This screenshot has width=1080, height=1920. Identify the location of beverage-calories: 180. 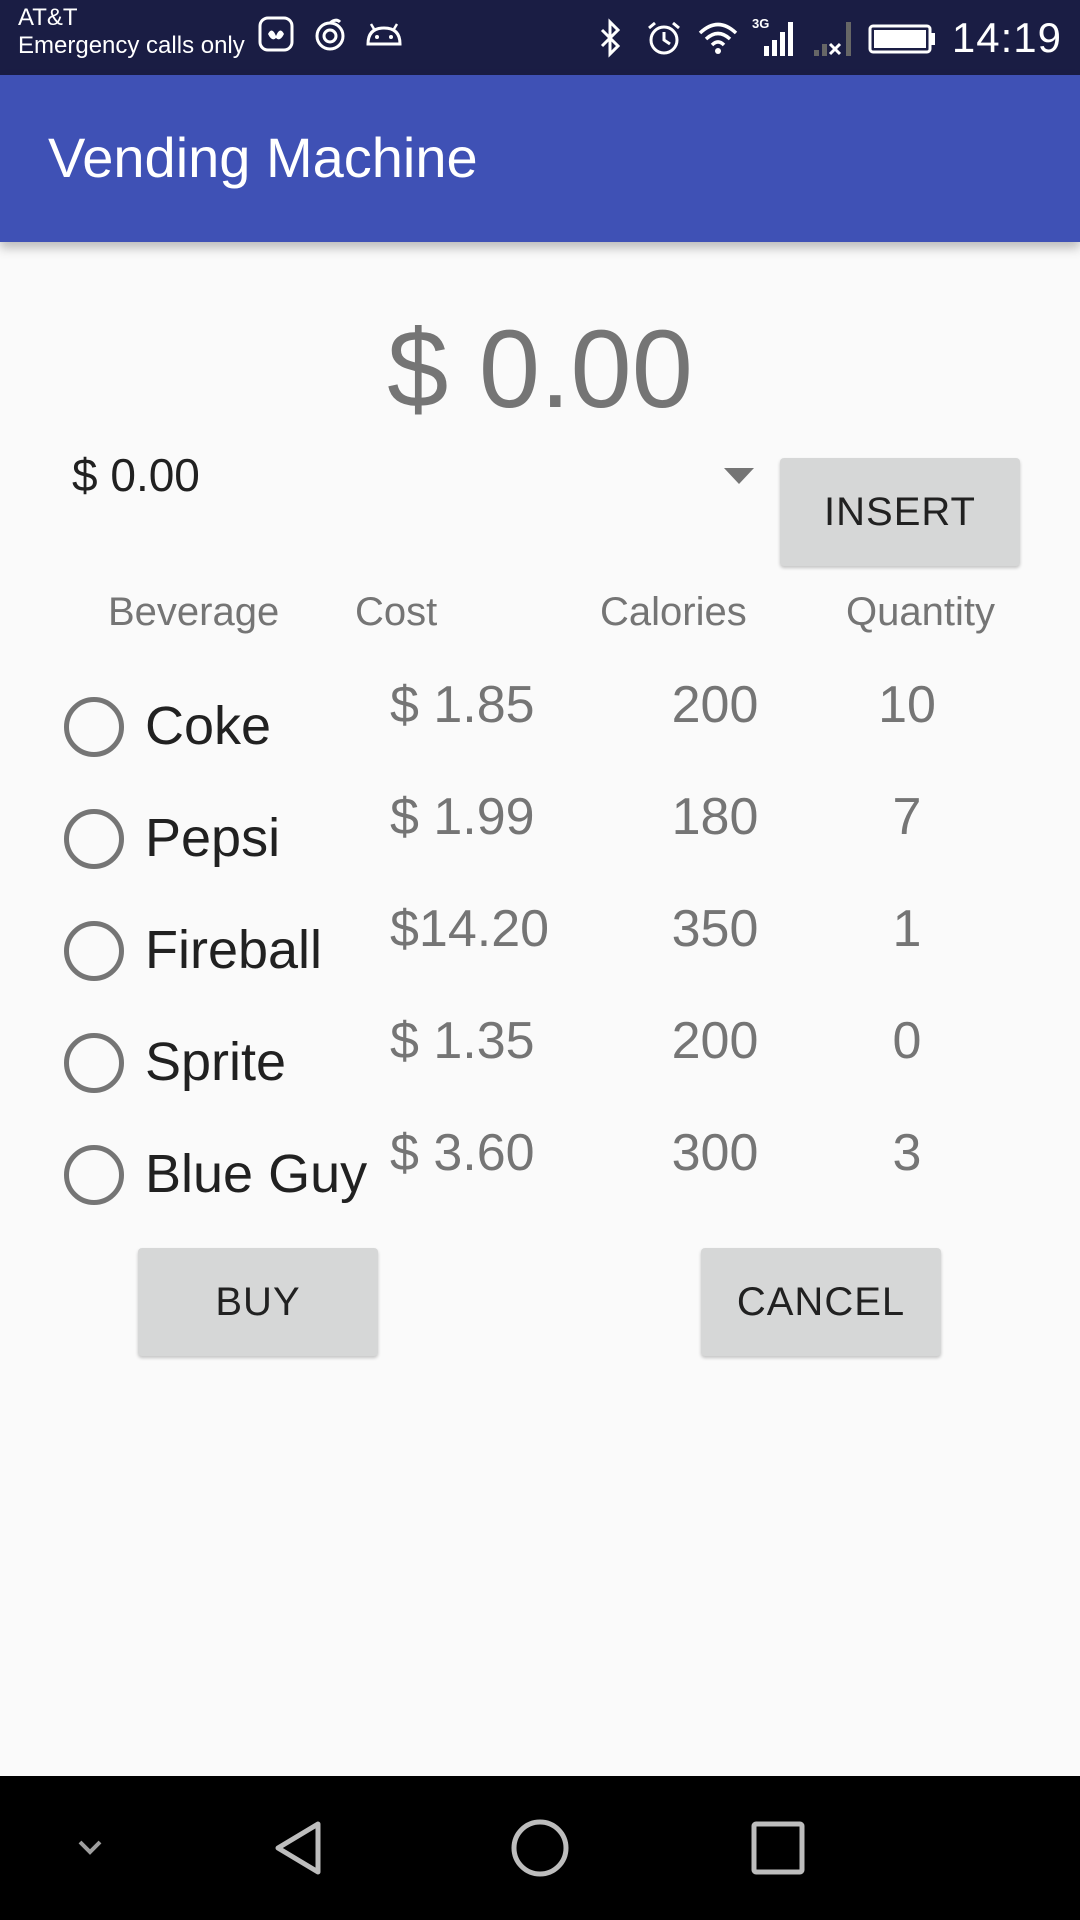
(715, 817).